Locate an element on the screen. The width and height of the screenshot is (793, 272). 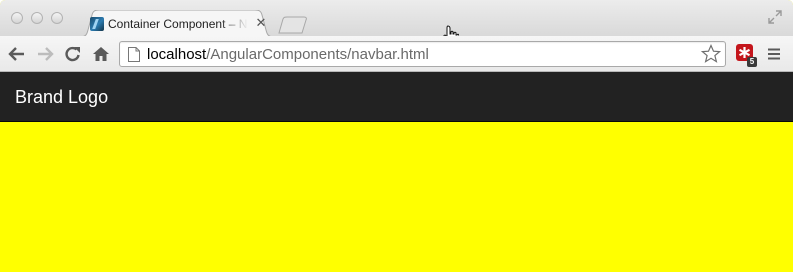
home-icon is located at coordinates (101, 54).